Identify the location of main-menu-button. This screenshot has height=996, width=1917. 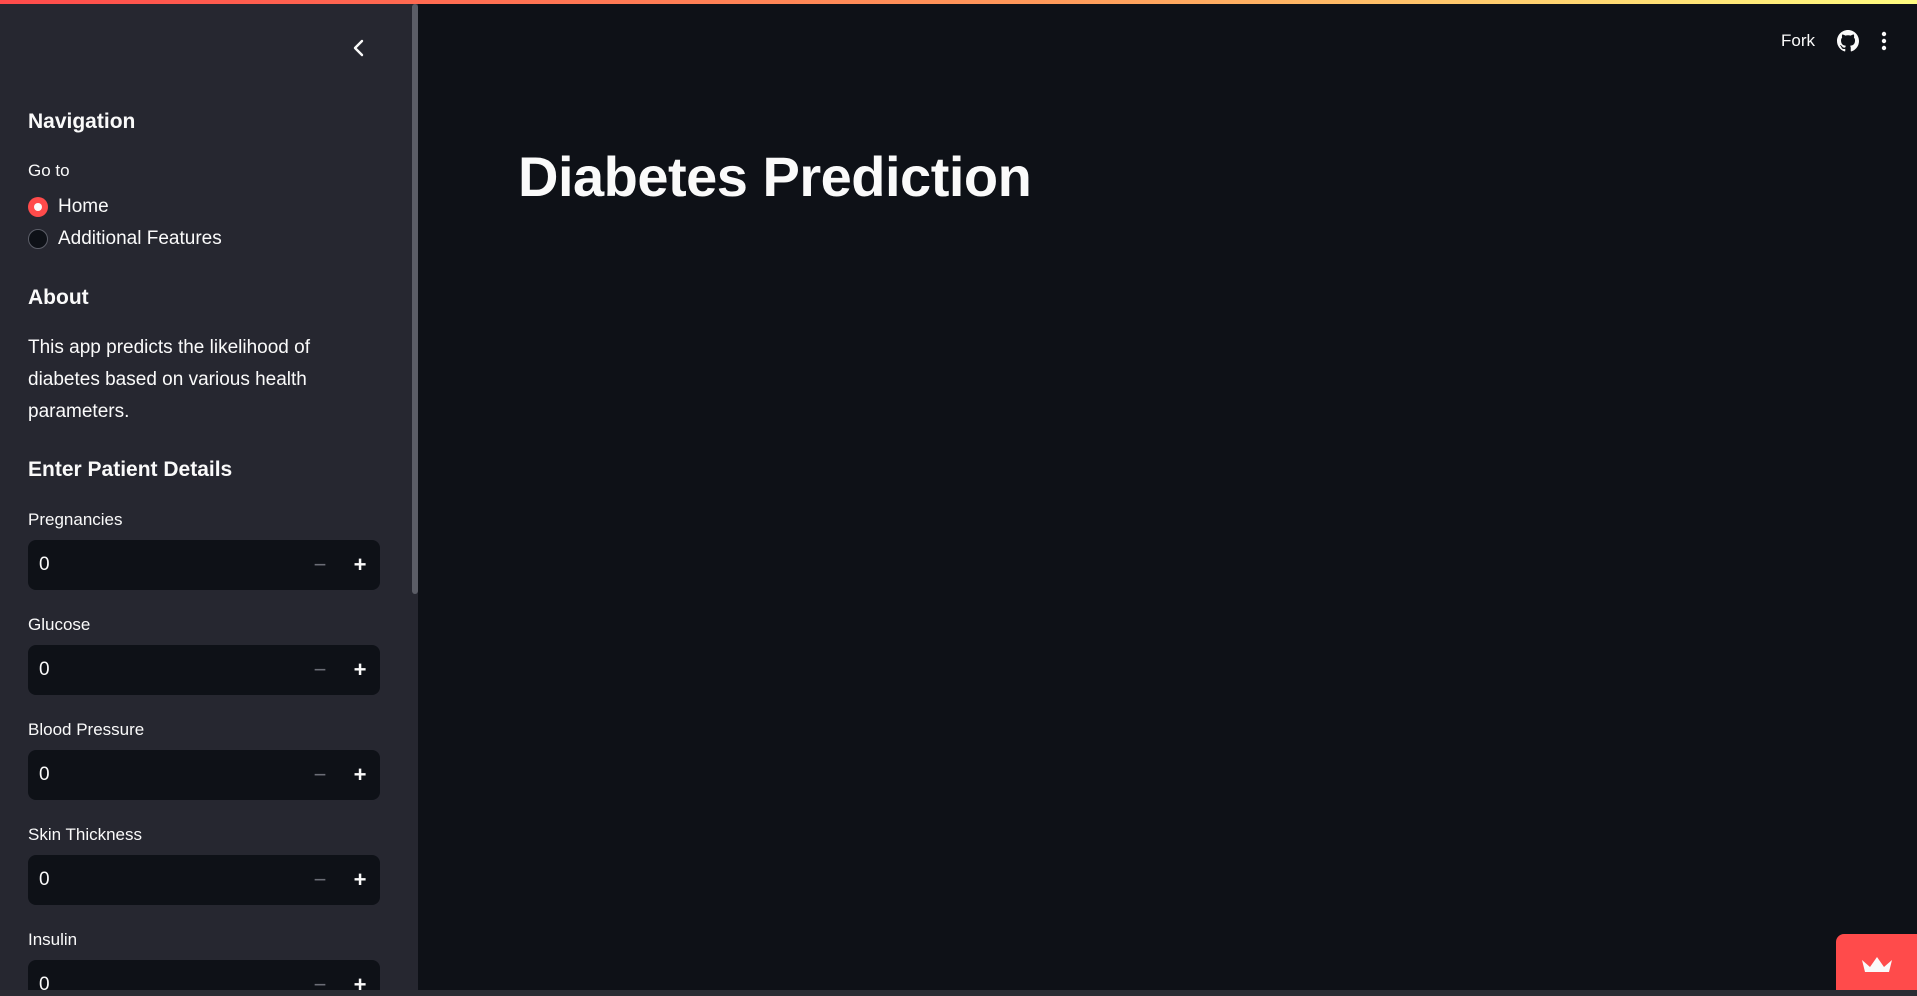
(1884, 41).